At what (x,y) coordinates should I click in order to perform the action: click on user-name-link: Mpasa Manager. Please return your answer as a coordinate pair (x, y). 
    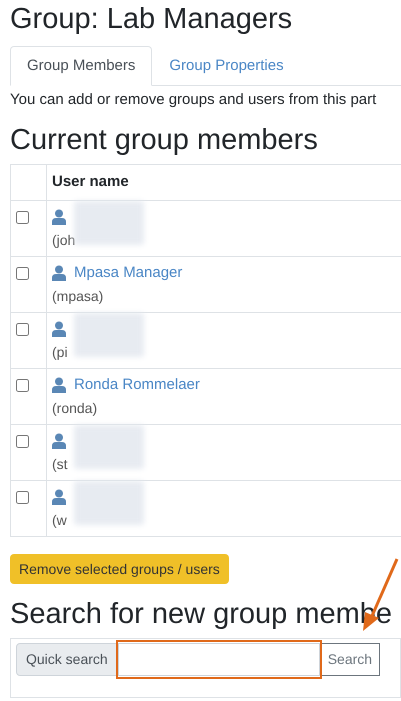
    Looking at the image, I should click on (128, 272).